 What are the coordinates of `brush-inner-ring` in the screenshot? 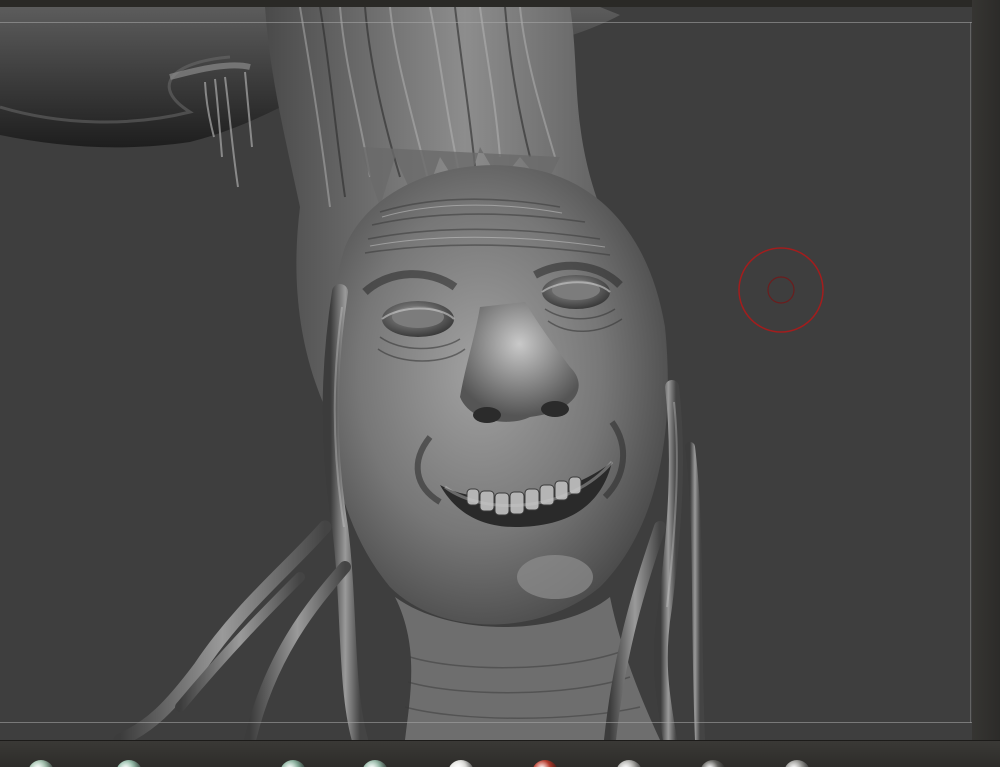 It's located at (781, 290).